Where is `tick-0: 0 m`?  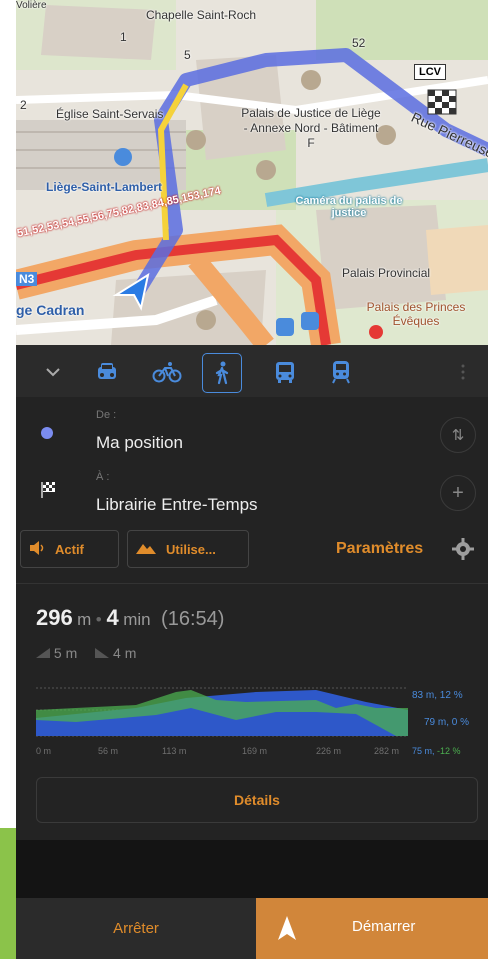
tick-0: 0 m is located at coordinates (44, 751).